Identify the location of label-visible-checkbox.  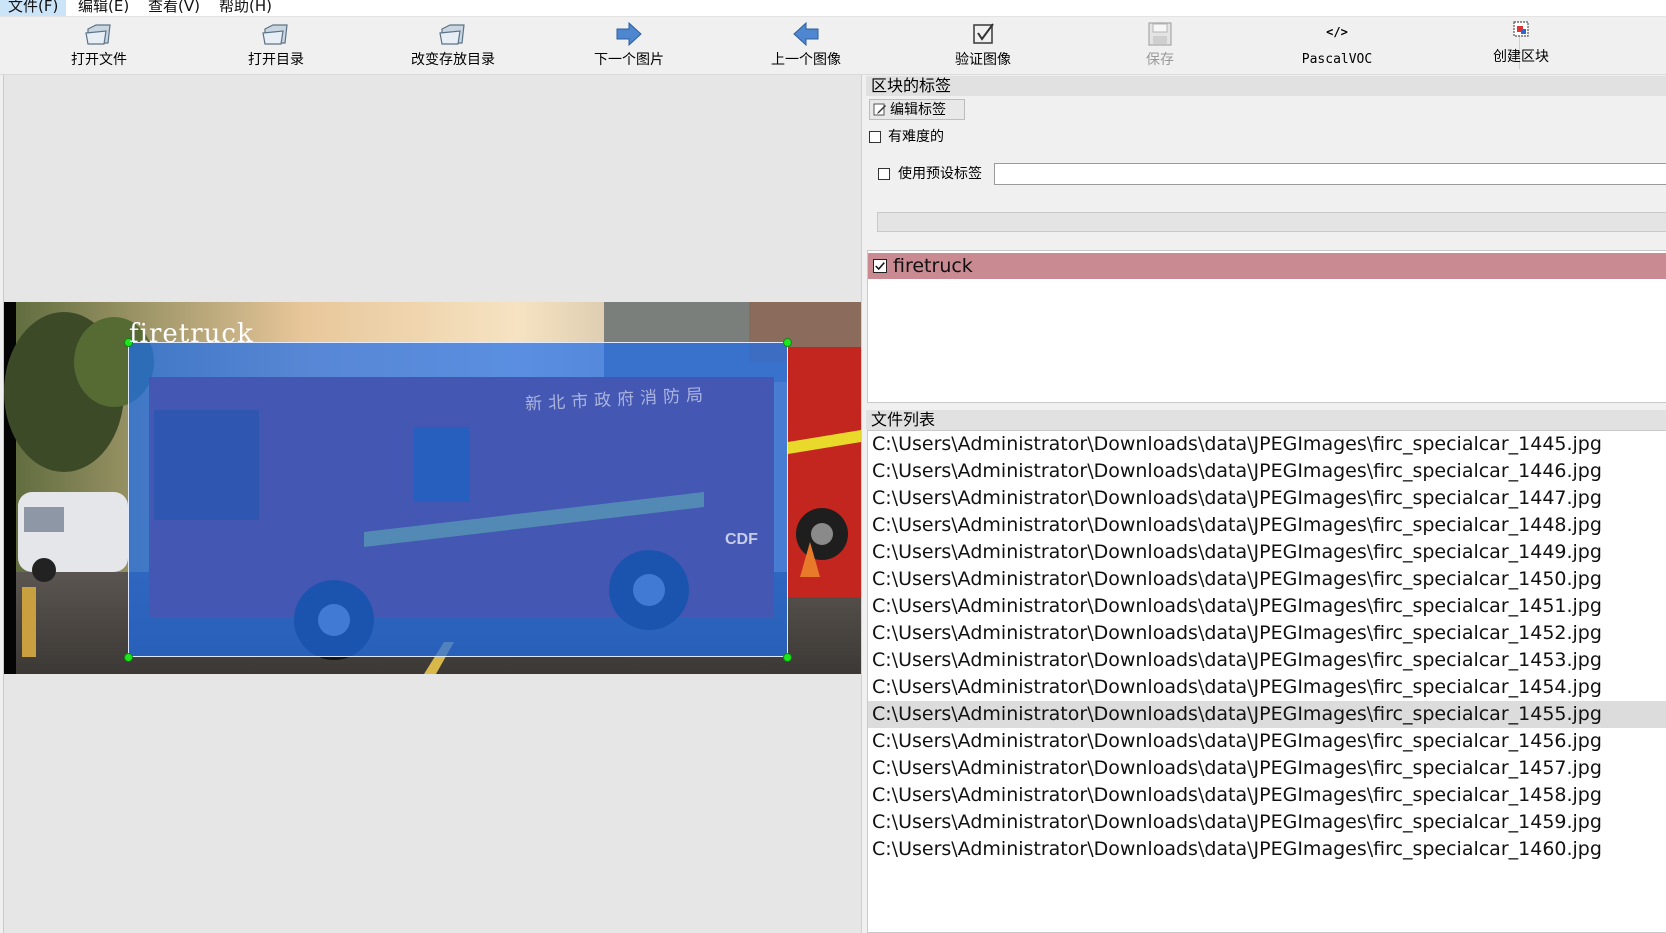
(880, 266).